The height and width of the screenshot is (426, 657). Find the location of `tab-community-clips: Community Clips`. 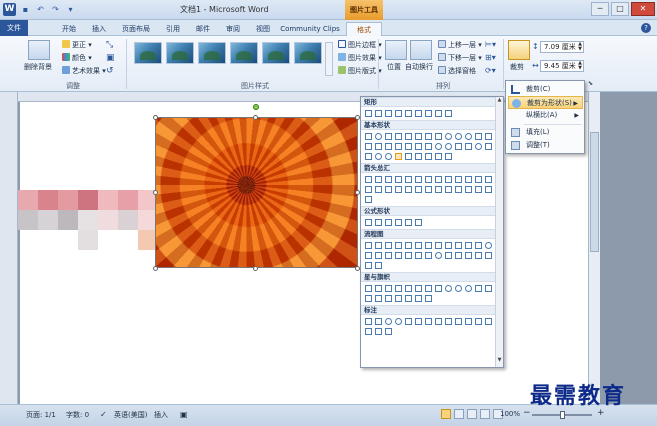

tab-community-clips: Community Clips is located at coordinates (310, 29).